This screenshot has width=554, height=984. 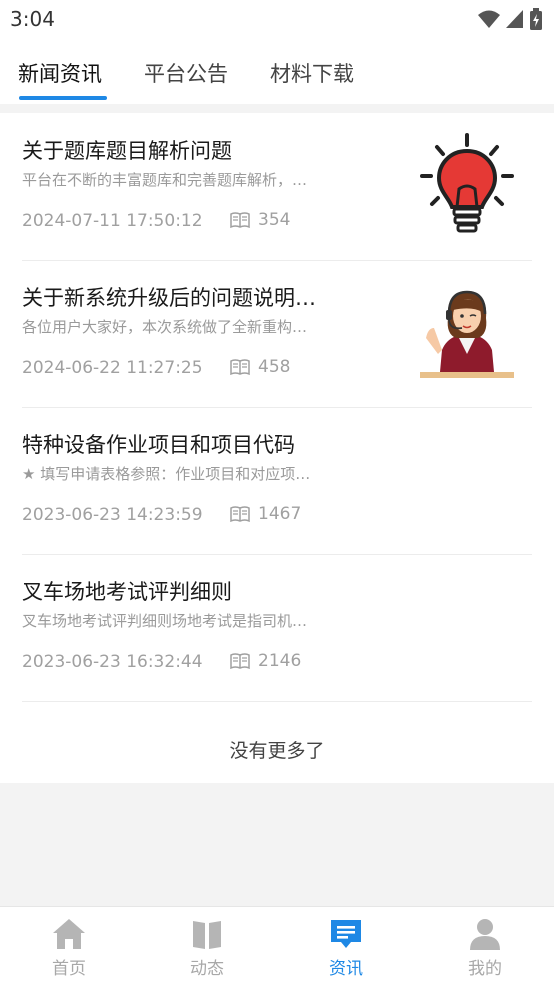 I want to click on view-count: 1467, so click(x=280, y=514).